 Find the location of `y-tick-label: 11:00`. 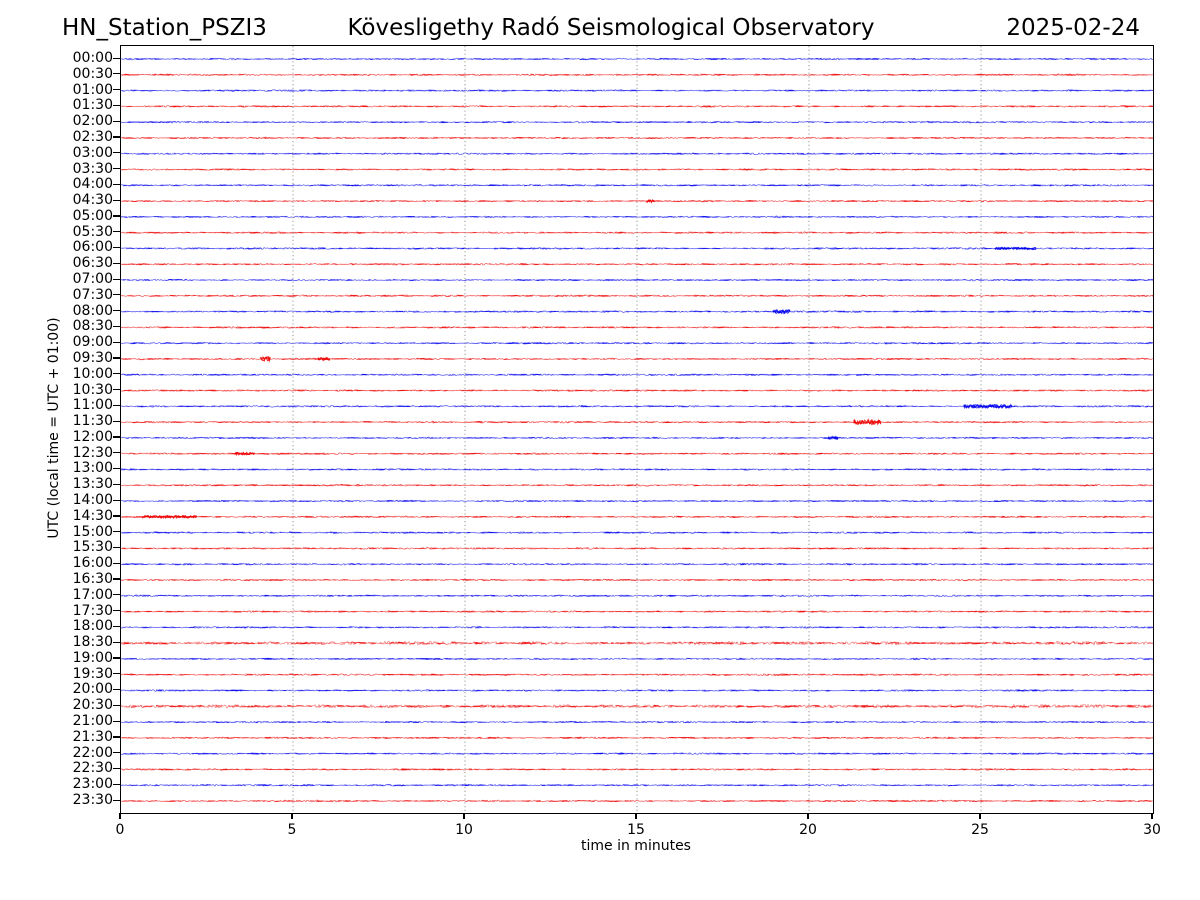

y-tick-label: 11:00 is located at coordinates (92, 405).